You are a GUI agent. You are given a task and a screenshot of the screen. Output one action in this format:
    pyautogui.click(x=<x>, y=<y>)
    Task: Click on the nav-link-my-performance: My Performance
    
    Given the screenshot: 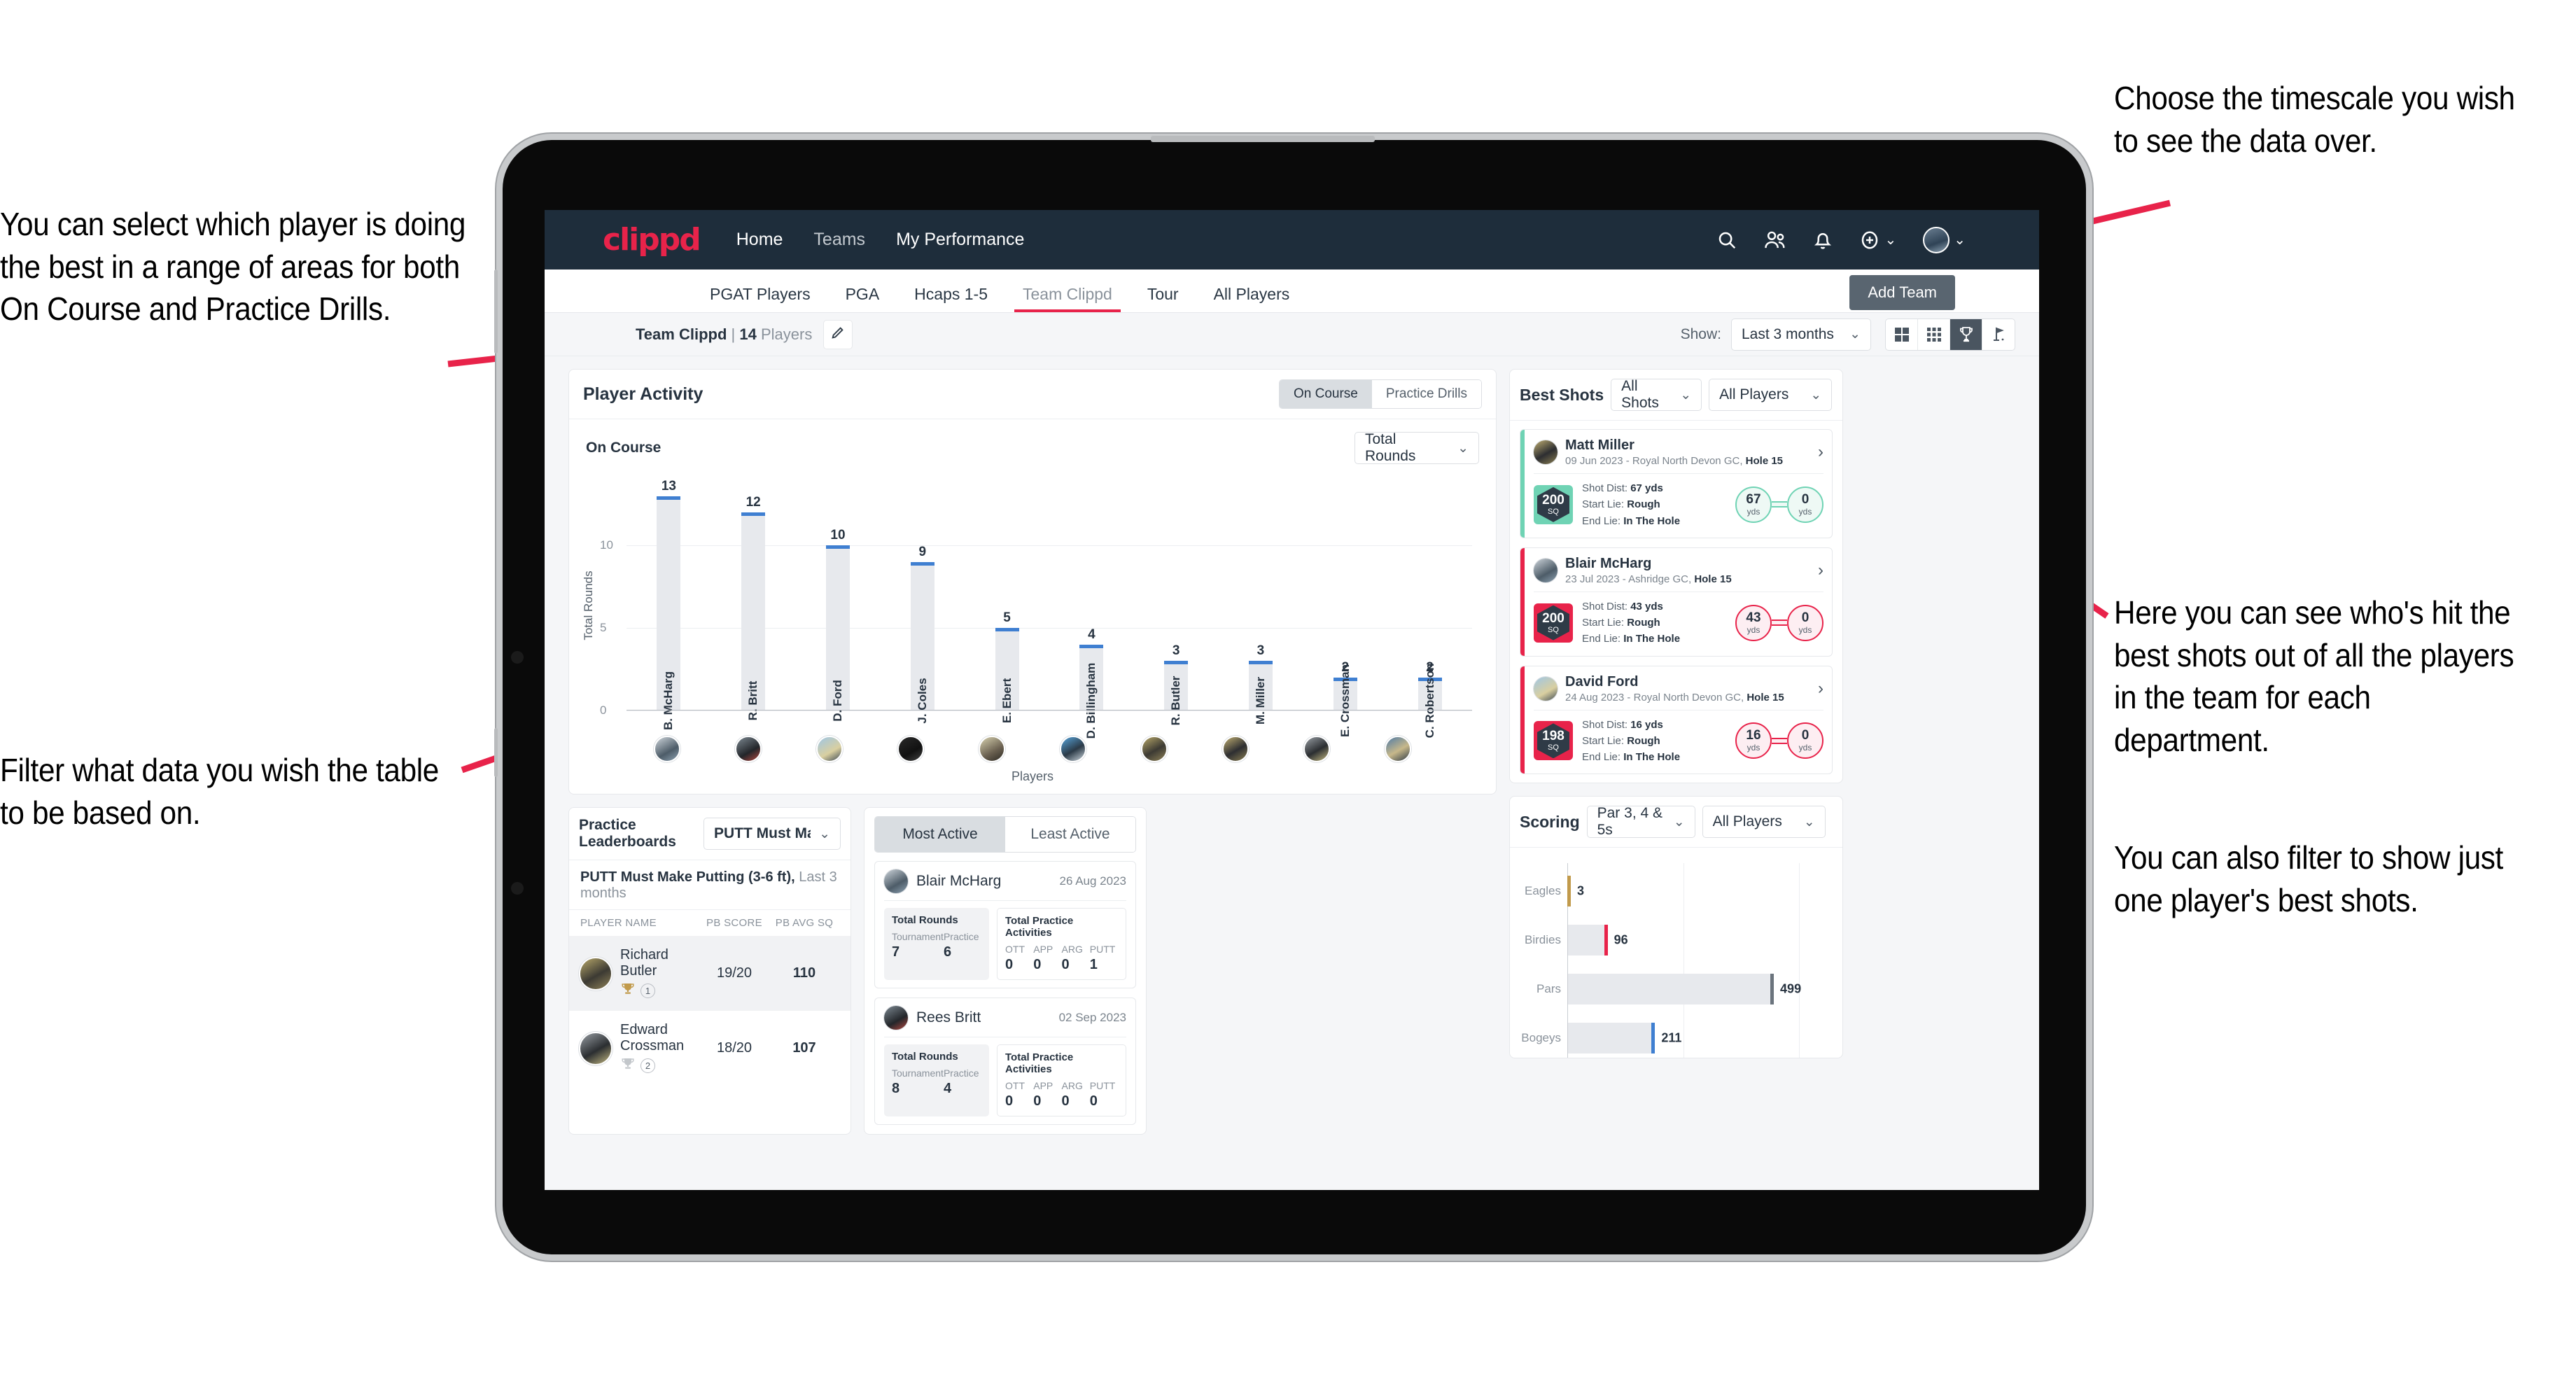 What is the action you would take?
    pyautogui.click(x=960, y=240)
    